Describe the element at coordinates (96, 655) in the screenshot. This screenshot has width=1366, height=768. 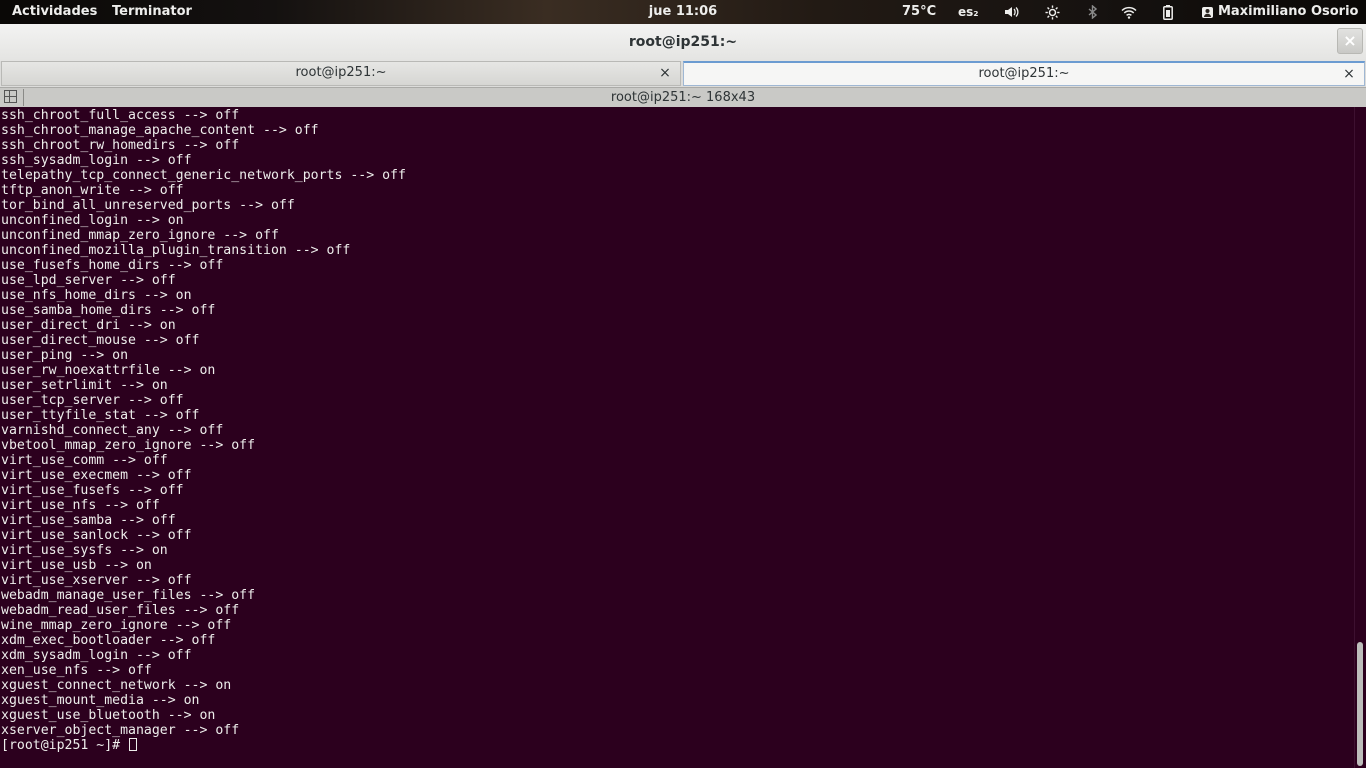
I see `terminal-line: xdm_sysadm_login --> off` at that location.